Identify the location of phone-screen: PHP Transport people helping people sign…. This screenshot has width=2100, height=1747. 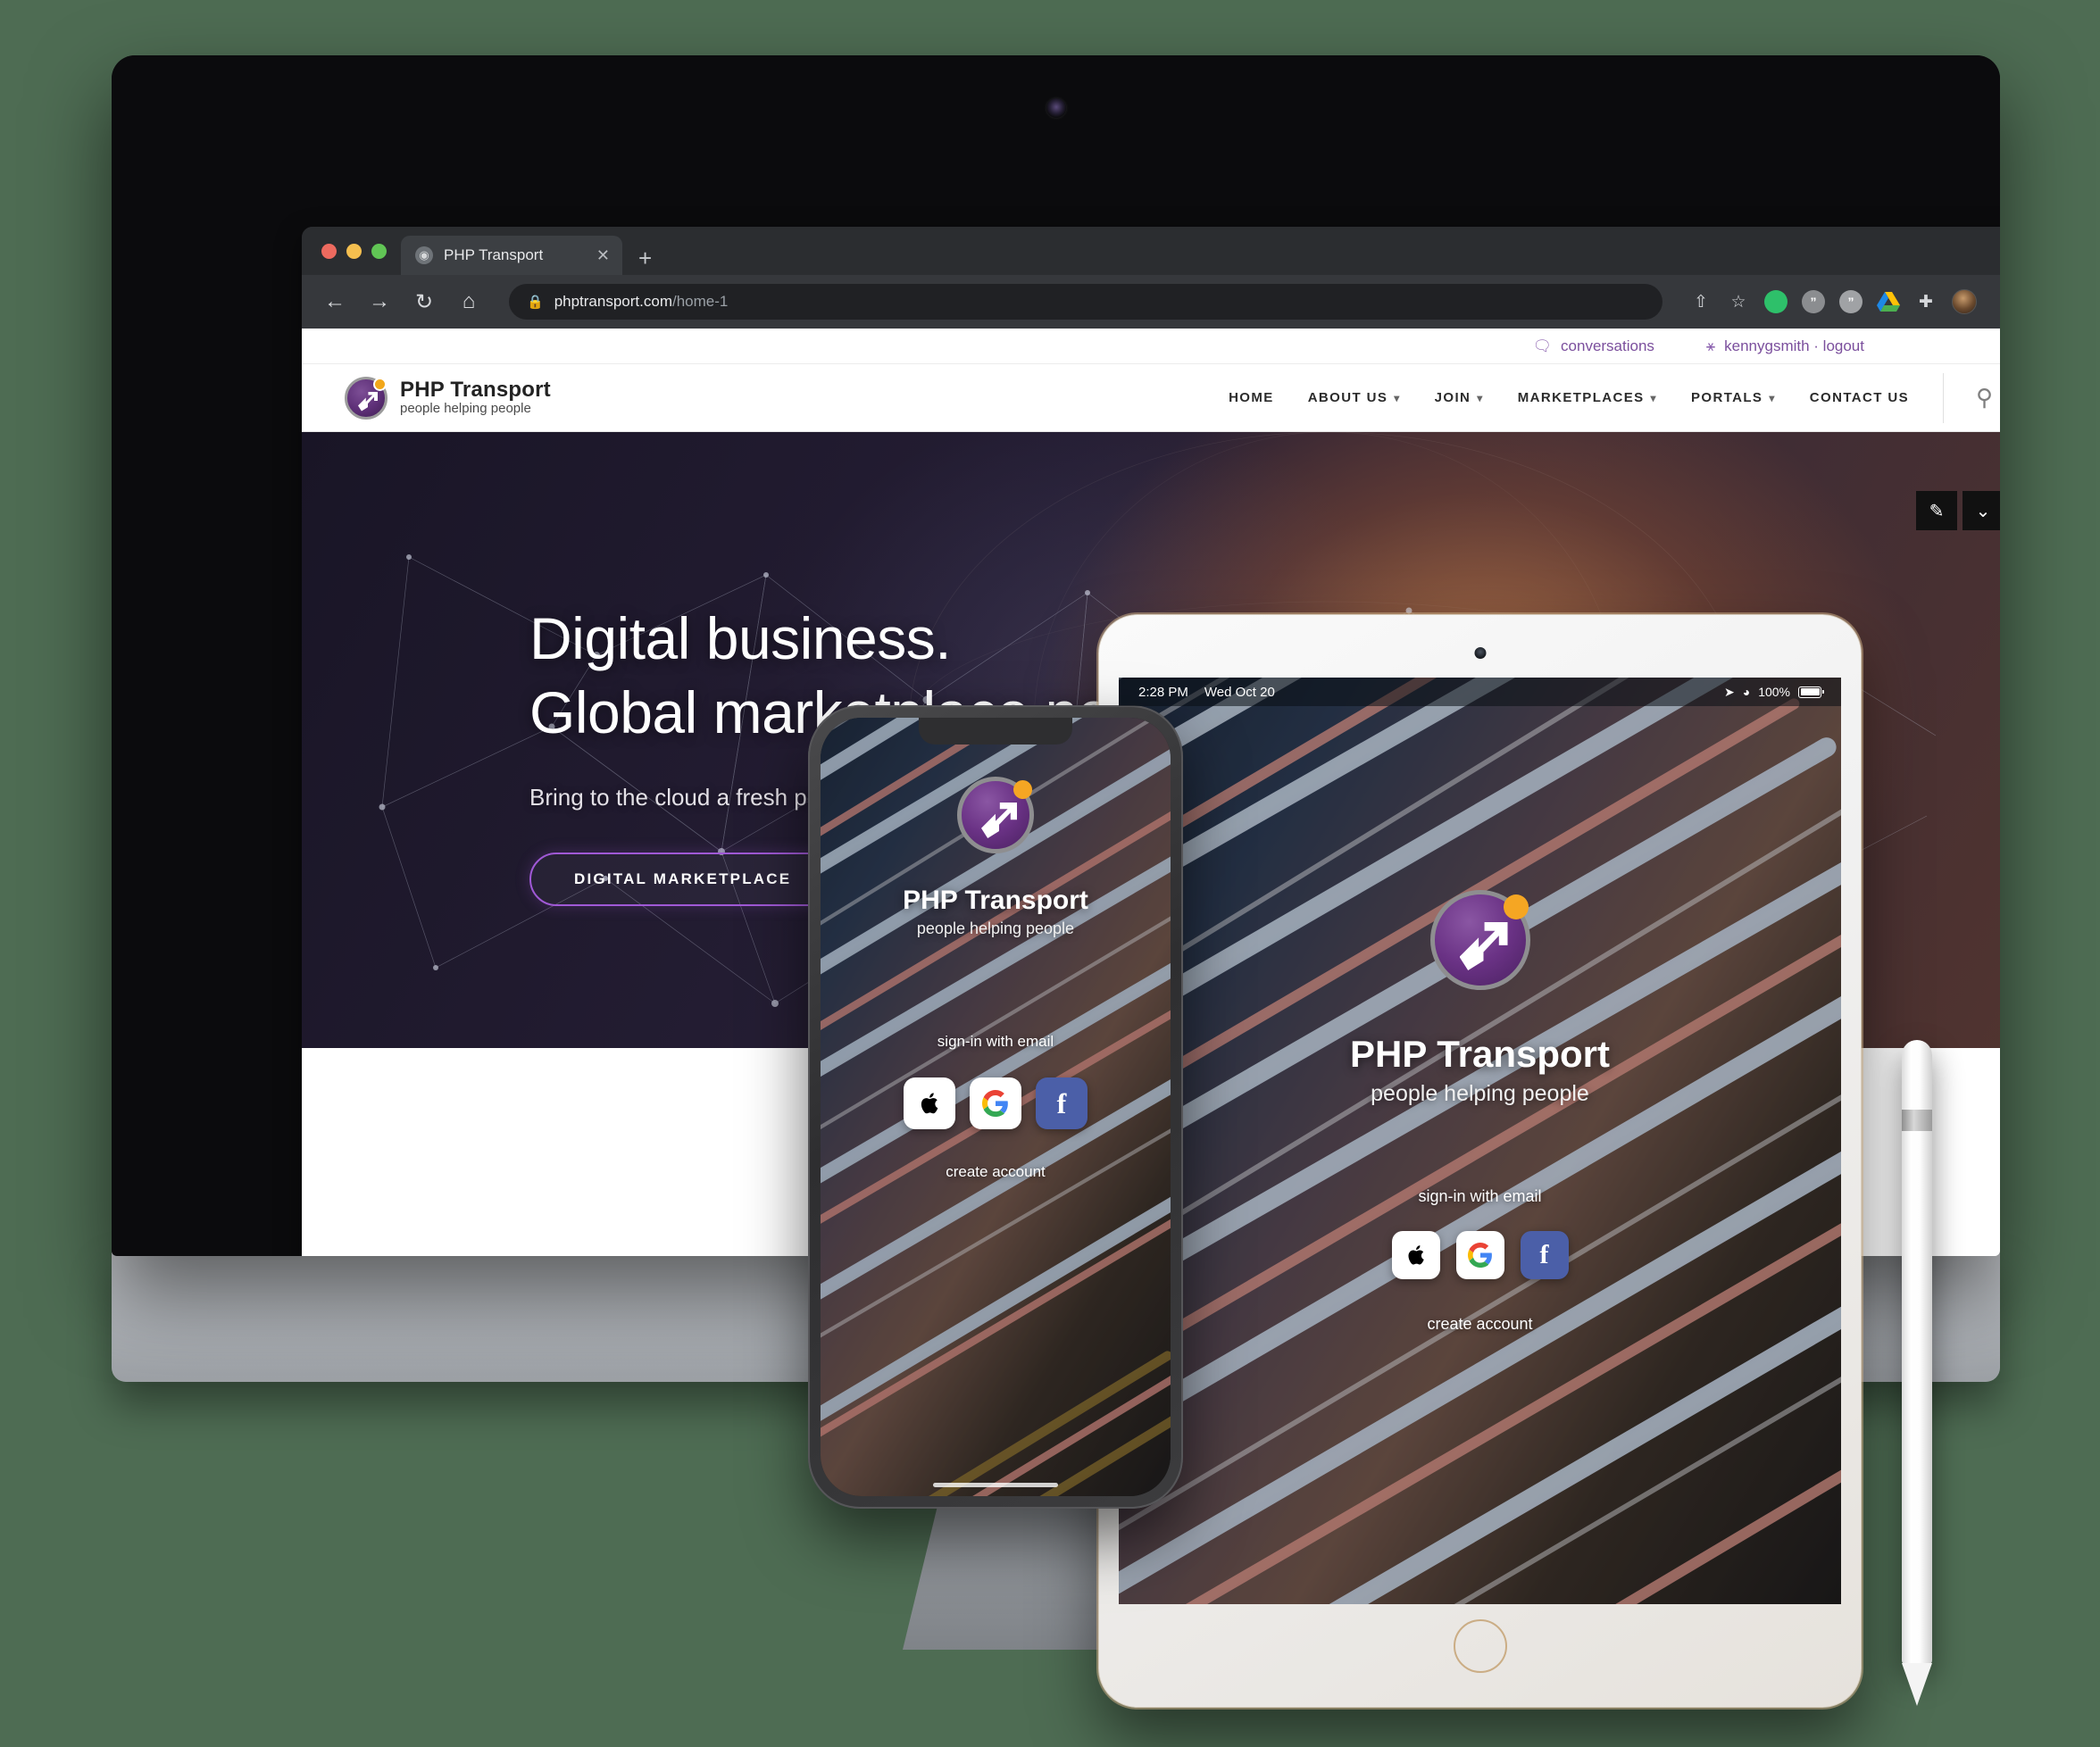
(996, 1107).